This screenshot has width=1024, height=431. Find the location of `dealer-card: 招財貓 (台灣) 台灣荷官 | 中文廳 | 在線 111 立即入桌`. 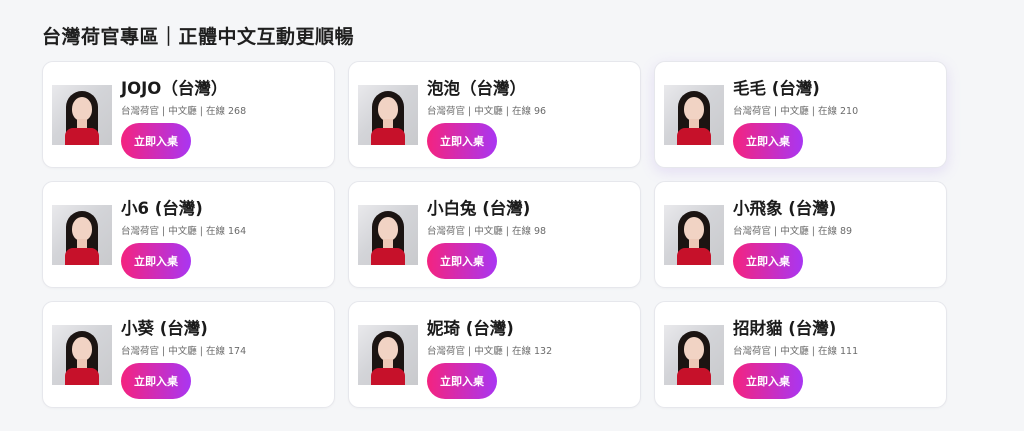

dealer-card: 招財貓 (台灣) 台灣荷官 | 中文廳 | 在線 111 立即入桌 is located at coordinates (800, 354).